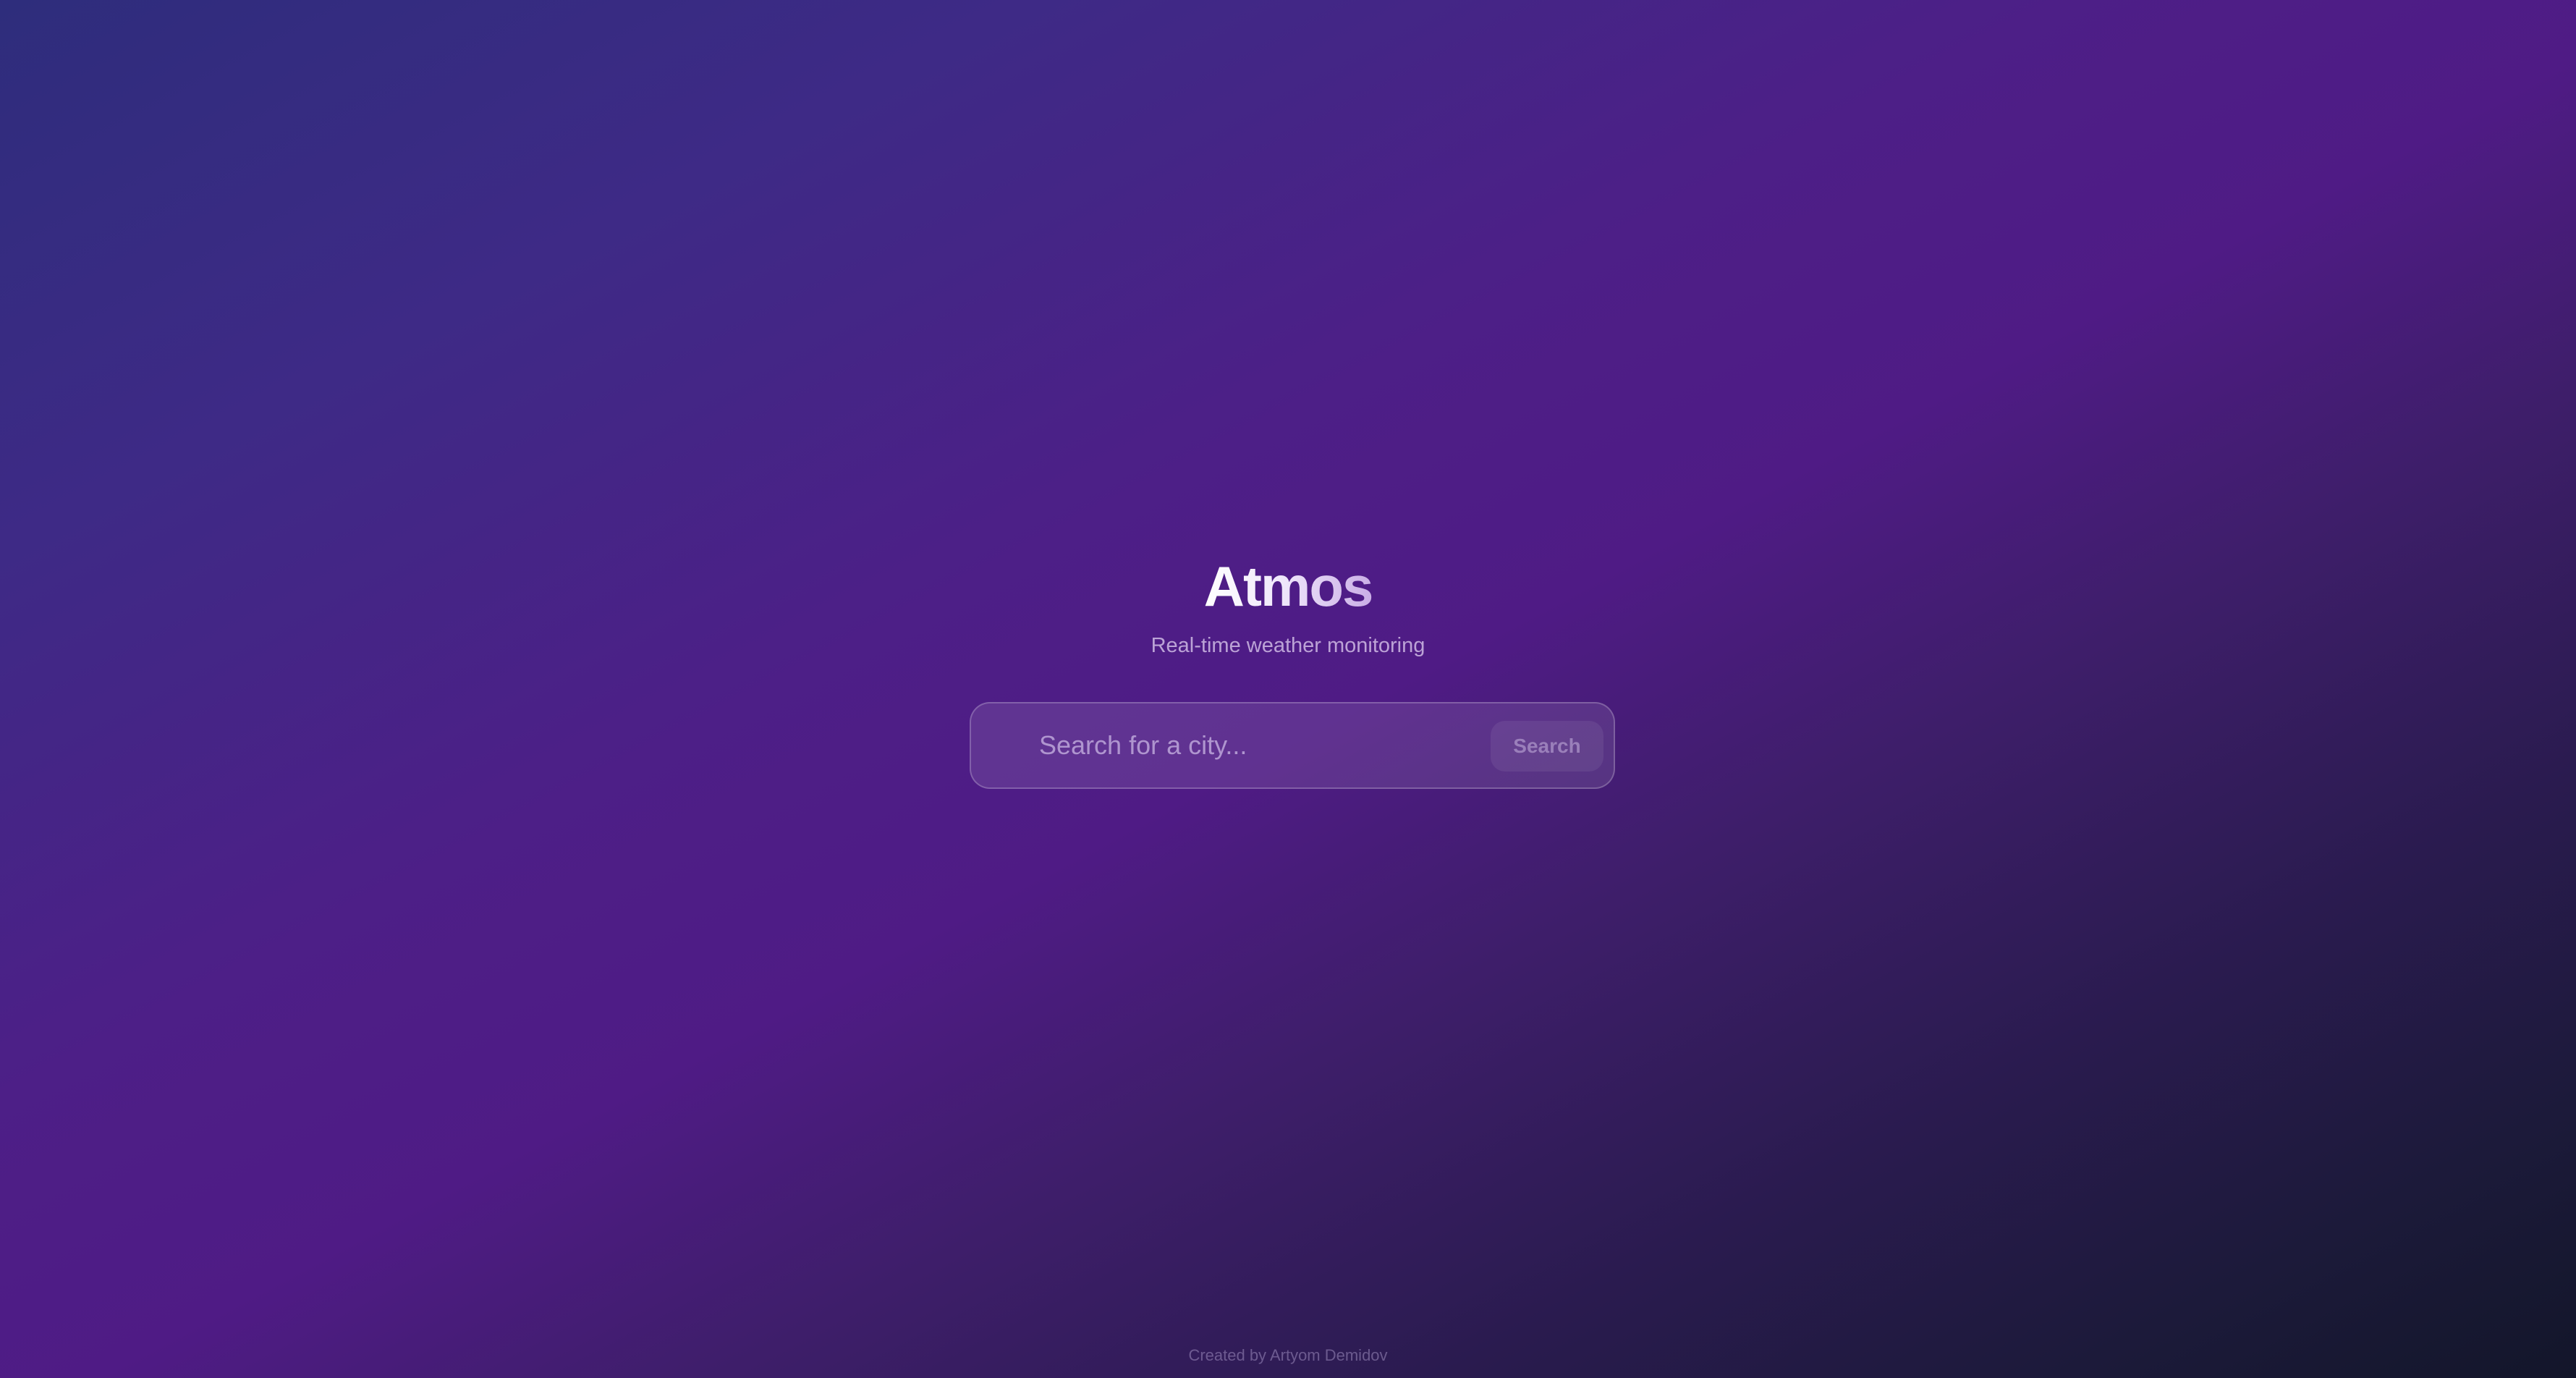 The width and height of the screenshot is (2576, 1378). What do you see at coordinates (1256, 745) in the screenshot?
I see `search-input` at bounding box center [1256, 745].